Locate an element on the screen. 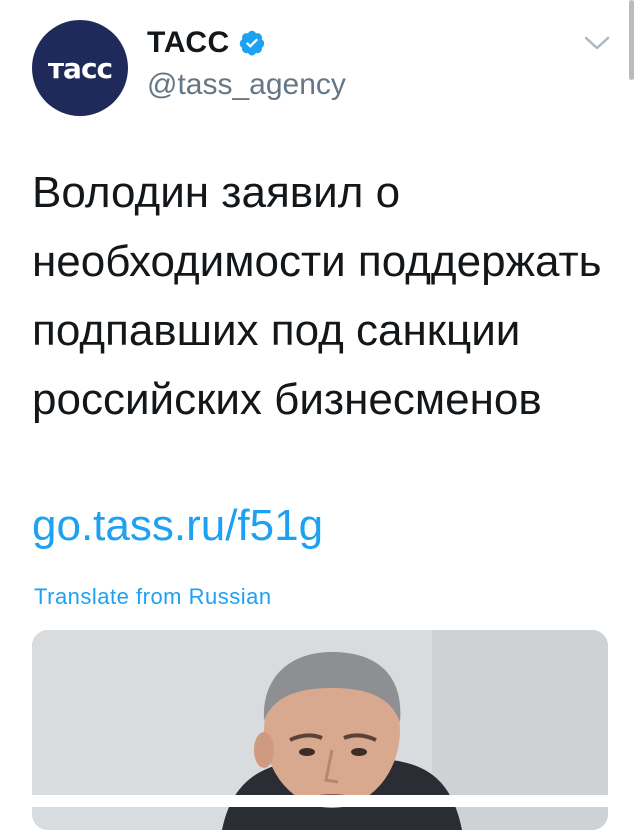  avatar-logo-text: тасс is located at coordinates (80, 68).